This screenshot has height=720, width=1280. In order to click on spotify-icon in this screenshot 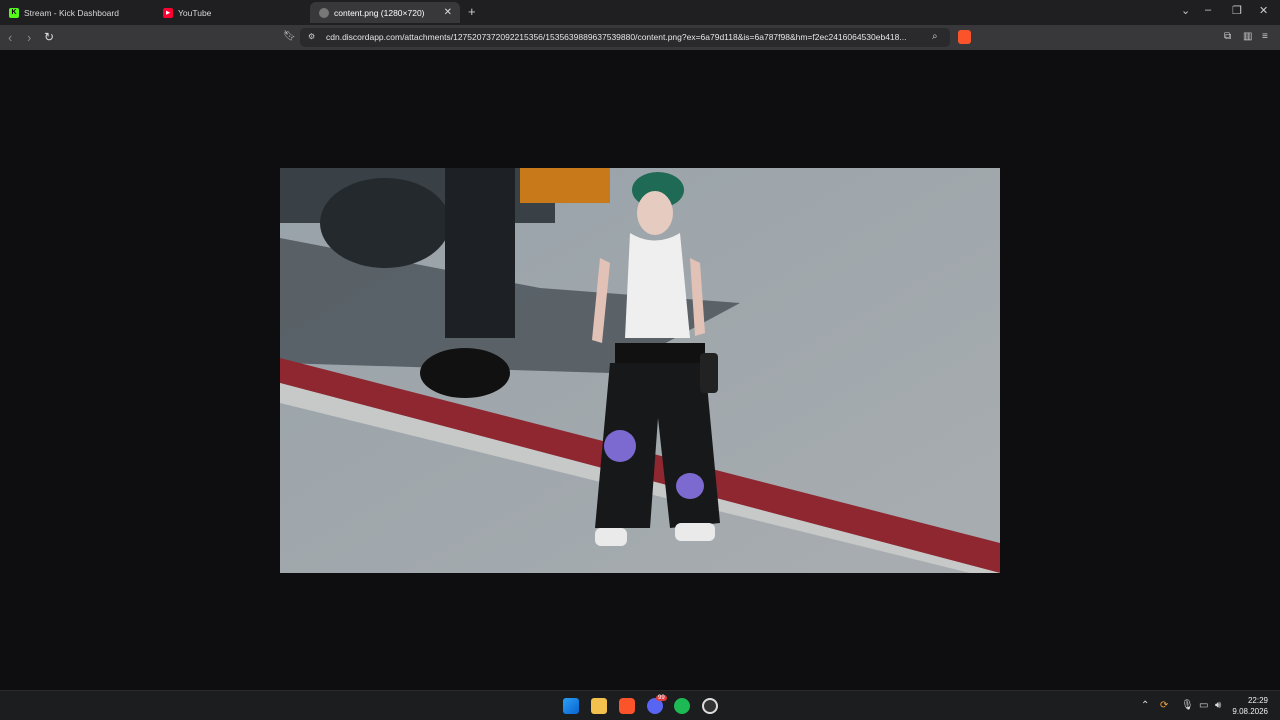, I will do `click(682, 706)`.